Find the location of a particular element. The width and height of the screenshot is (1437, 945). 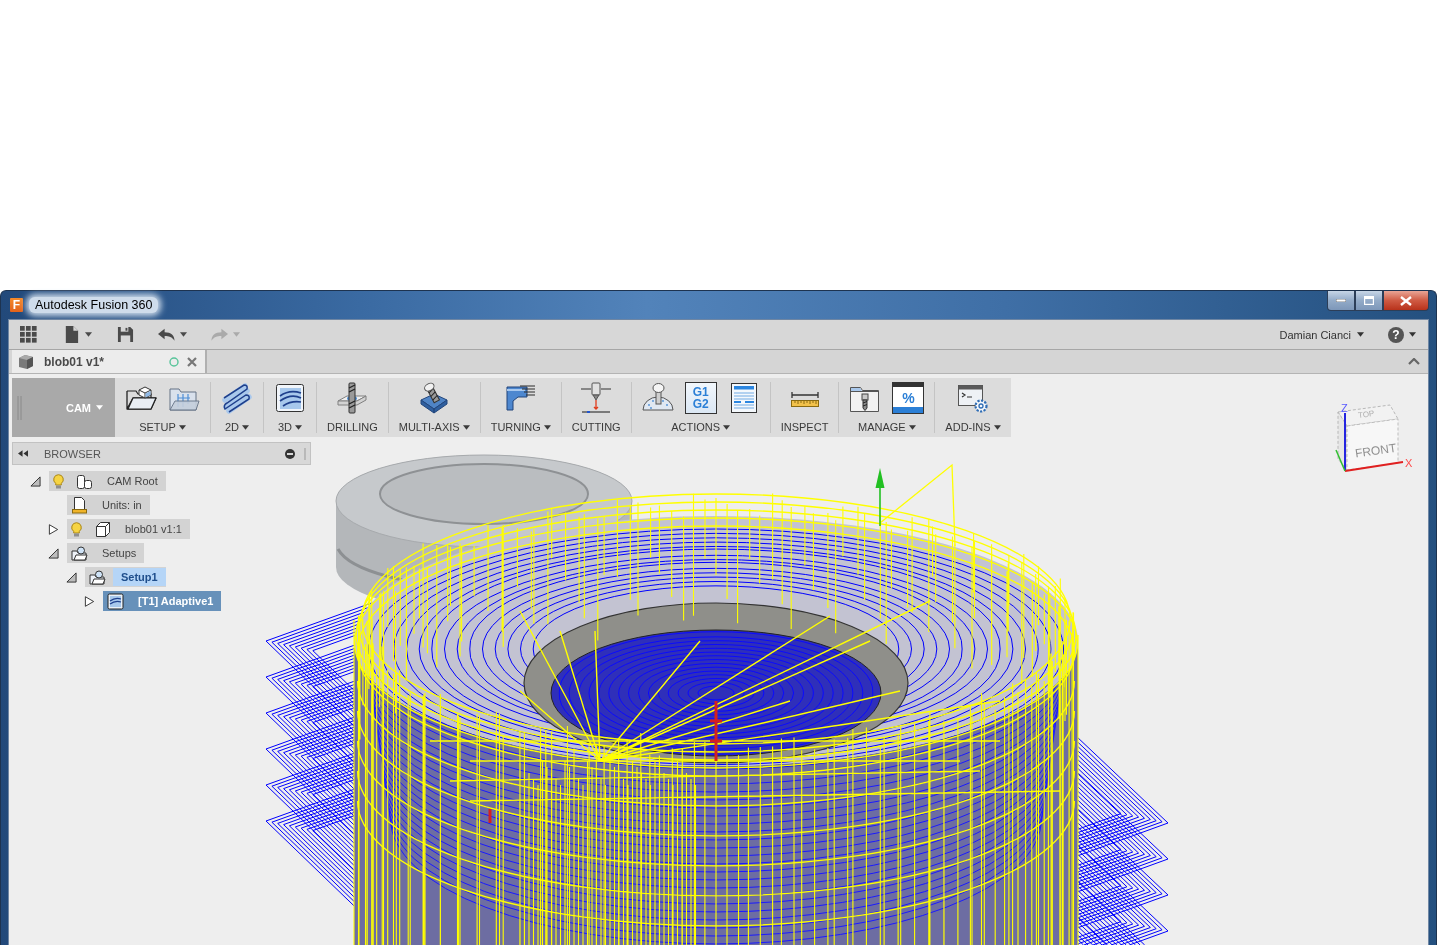

x-axis-label: X is located at coordinates (1409, 463).